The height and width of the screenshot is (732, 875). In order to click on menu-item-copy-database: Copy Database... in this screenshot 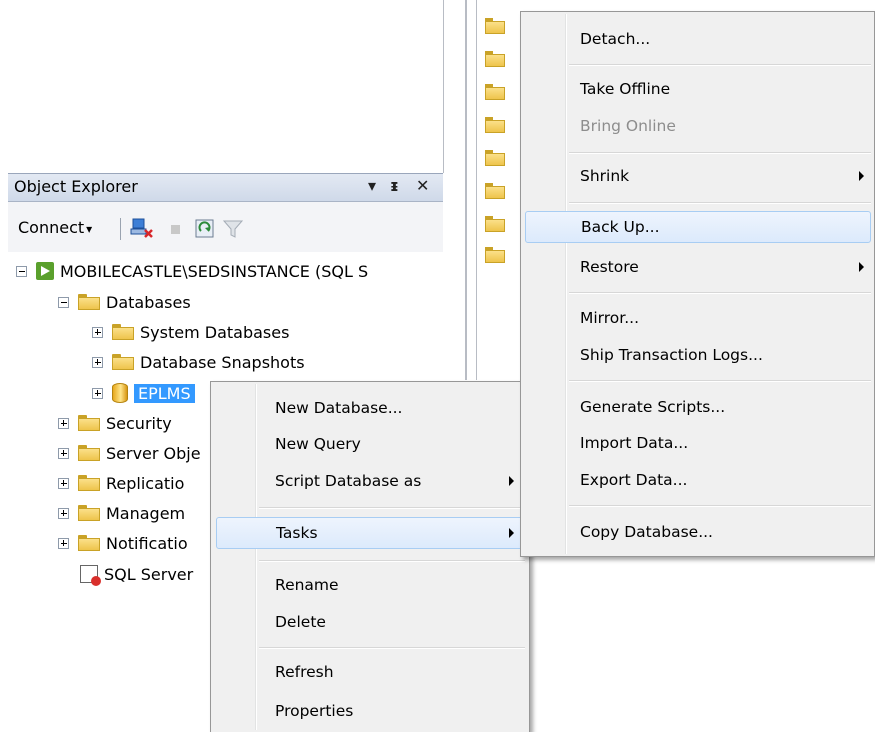, I will do `click(697, 532)`.